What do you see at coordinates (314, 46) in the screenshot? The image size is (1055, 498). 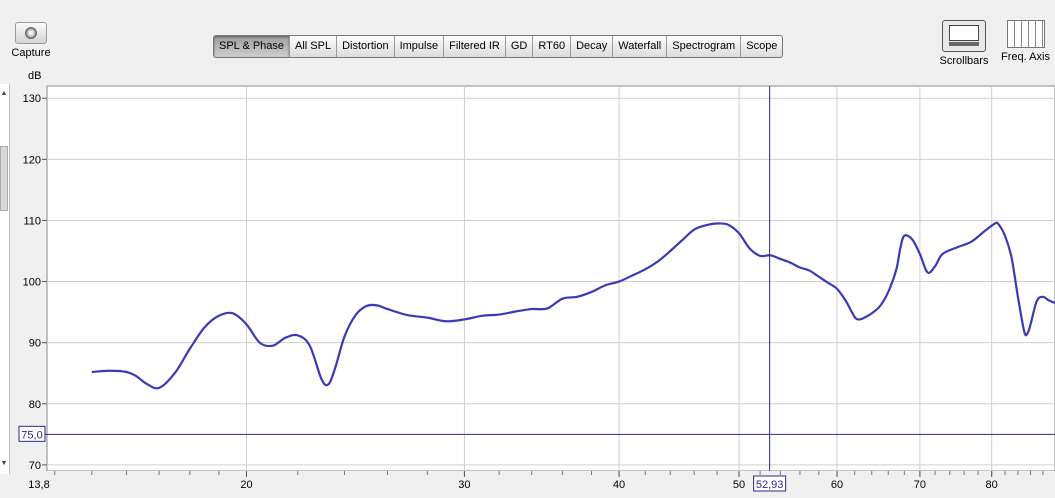 I see `tab-all-spl: All SPL` at bounding box center [314, 46].